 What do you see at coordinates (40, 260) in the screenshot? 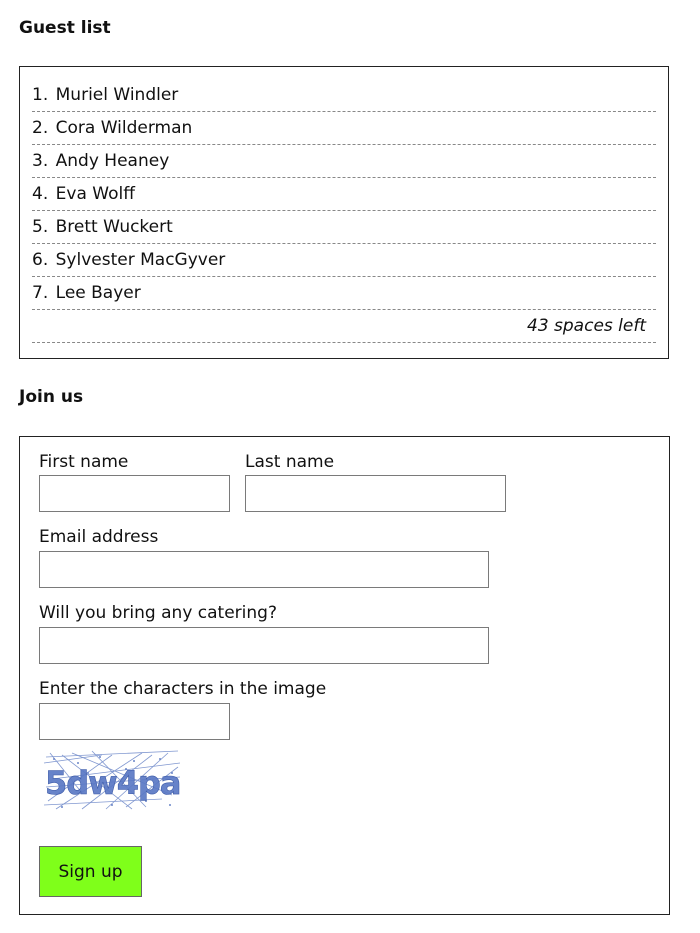
I see `guest-number: 6.` at bounding box center [40, 260].